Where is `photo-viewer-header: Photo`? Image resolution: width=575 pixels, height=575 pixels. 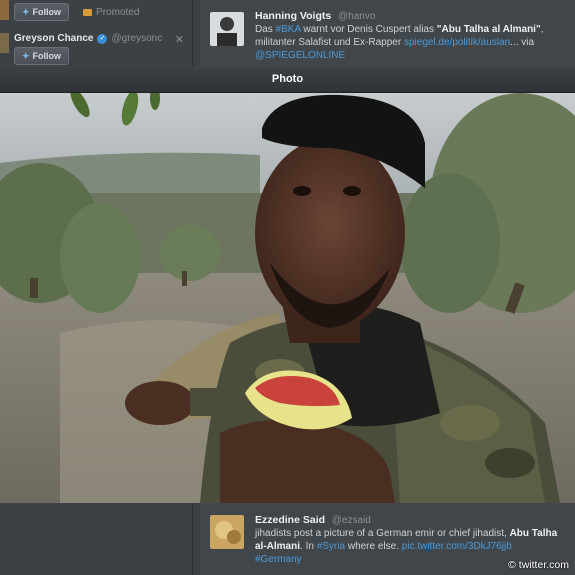
photo-viewer-header: Photo is located at coordinates (287, 79).